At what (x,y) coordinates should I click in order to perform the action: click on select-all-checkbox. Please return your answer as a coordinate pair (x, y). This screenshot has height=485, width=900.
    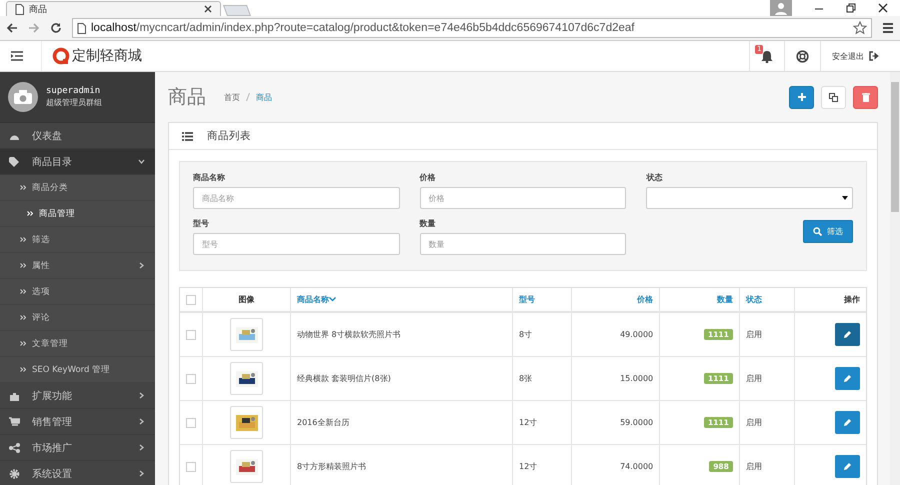
    Looking at the image, I should click on (191, 299).